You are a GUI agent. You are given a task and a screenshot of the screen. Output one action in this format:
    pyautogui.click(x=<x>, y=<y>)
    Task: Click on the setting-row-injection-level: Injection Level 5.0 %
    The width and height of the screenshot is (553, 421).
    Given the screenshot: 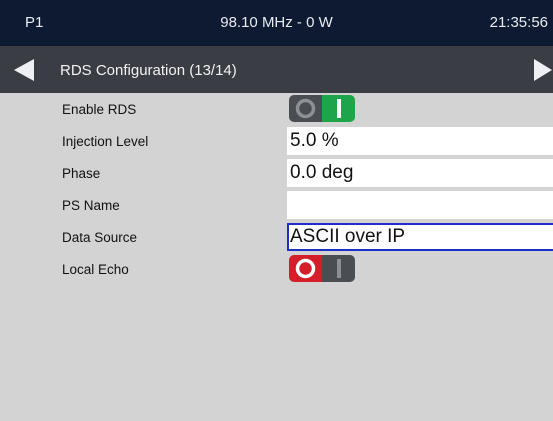 What is the action you would take?
    pyautogui.click(x=276, y=141)
    